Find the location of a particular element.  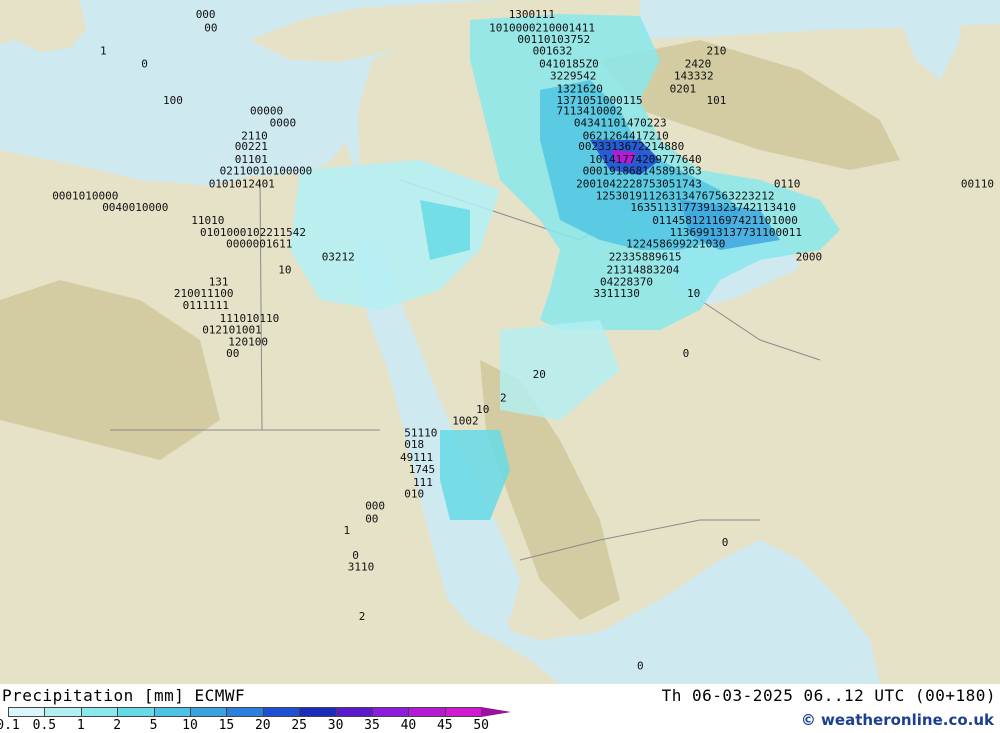

legend-tick-label: 0.1 is located at coordinates (10, 725).